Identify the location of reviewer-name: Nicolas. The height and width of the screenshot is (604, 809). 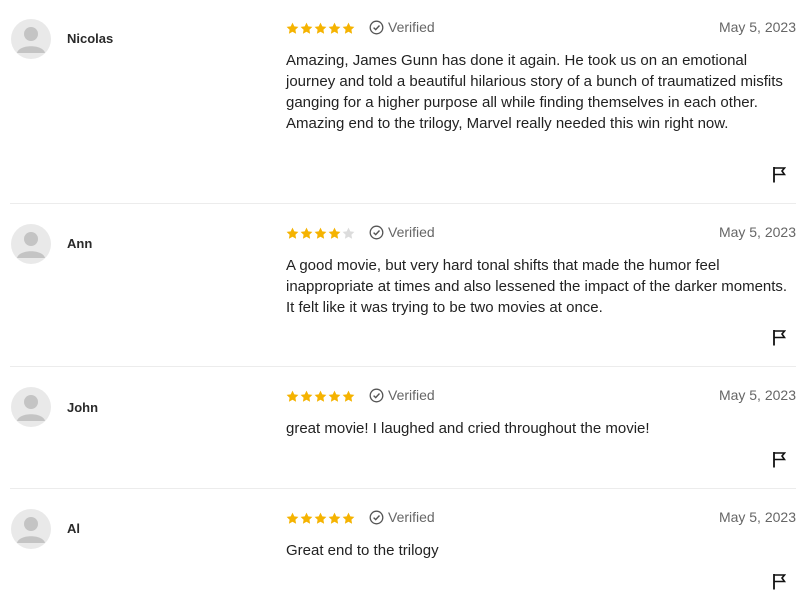
(90, 38).